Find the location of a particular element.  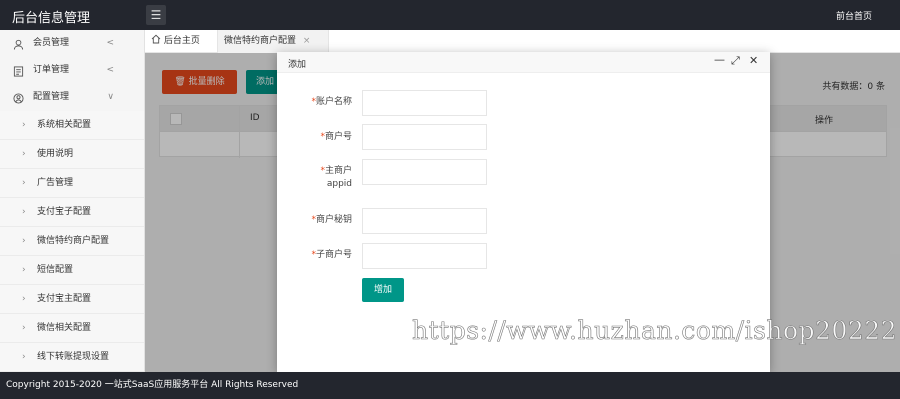

close-icon: ✕ is located at coordinates (753, 60).